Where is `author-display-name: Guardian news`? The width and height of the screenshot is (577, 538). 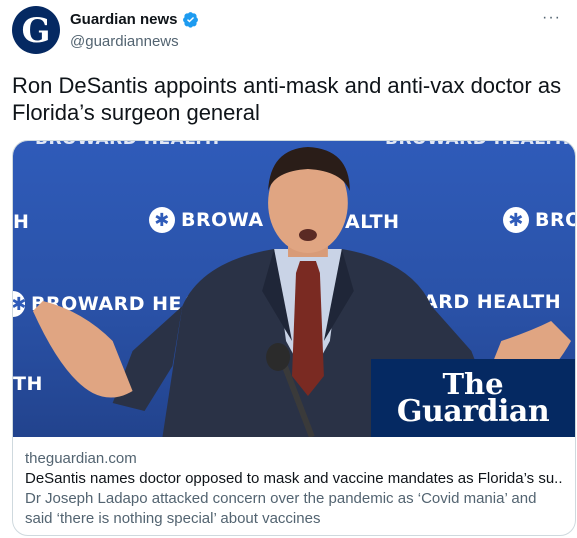
author-display-name: Guardian news is located at coordinates (124, 19).